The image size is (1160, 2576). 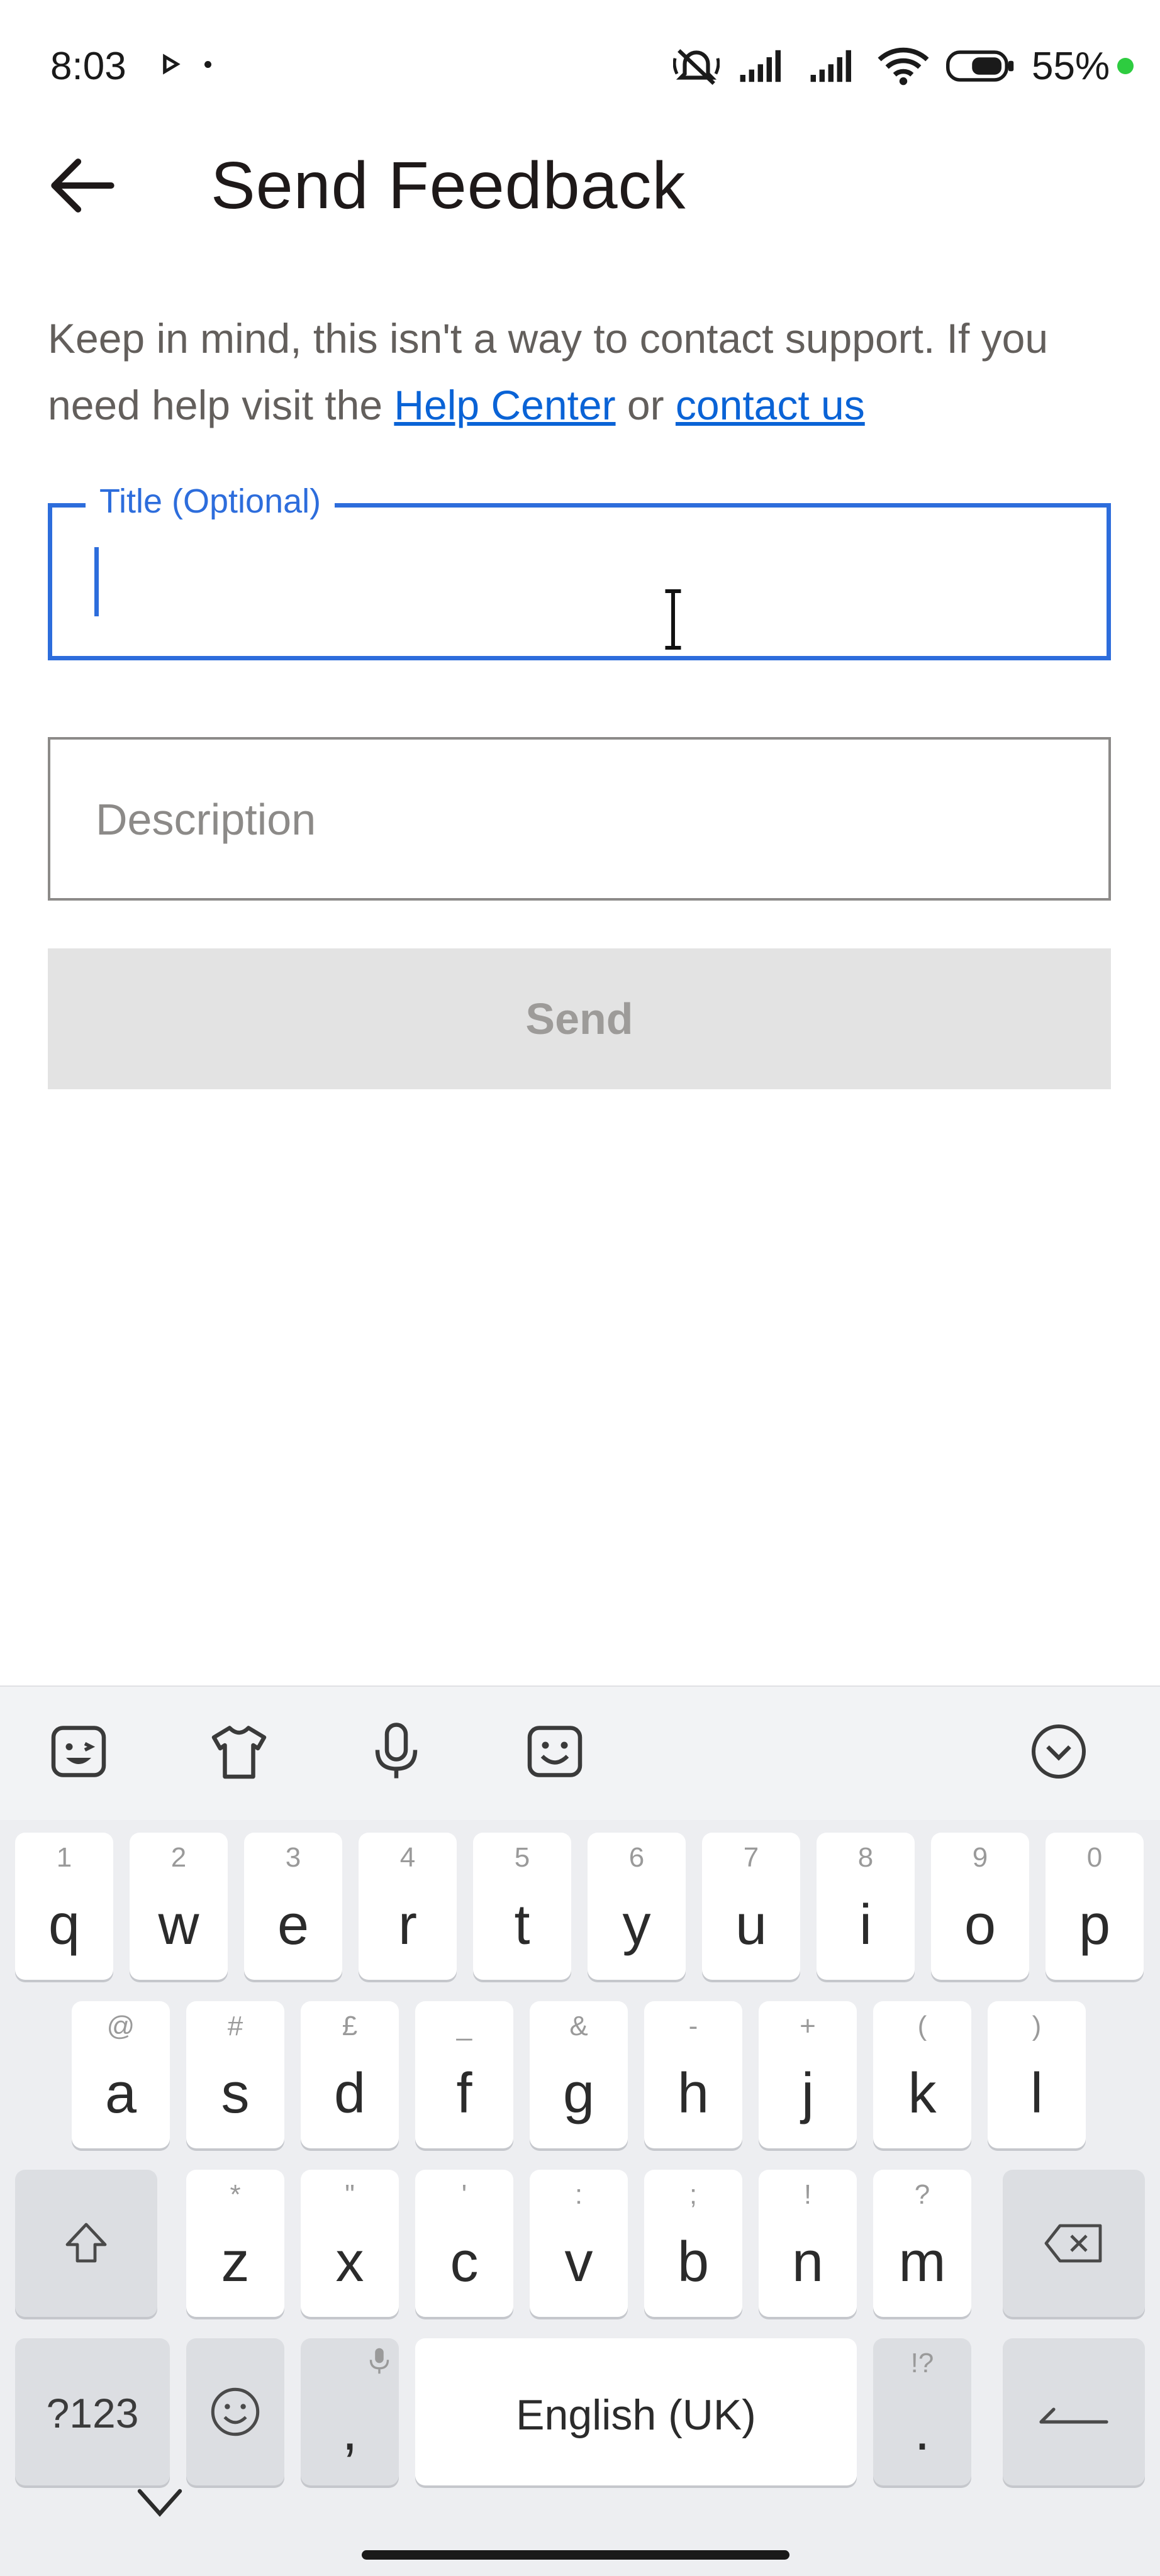 I want to click on key-l: ) l, so click(x=1037, y=2074).